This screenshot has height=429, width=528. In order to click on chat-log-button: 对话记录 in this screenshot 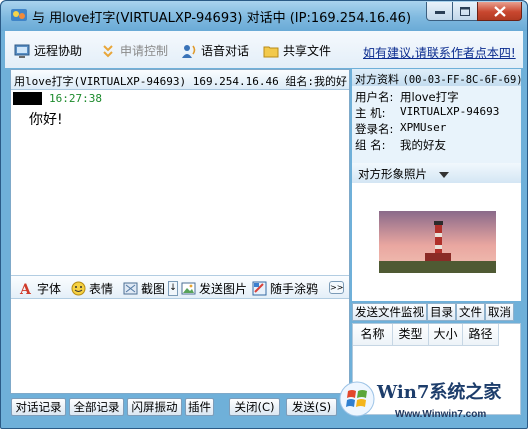, I will do `click(38, 407)`.